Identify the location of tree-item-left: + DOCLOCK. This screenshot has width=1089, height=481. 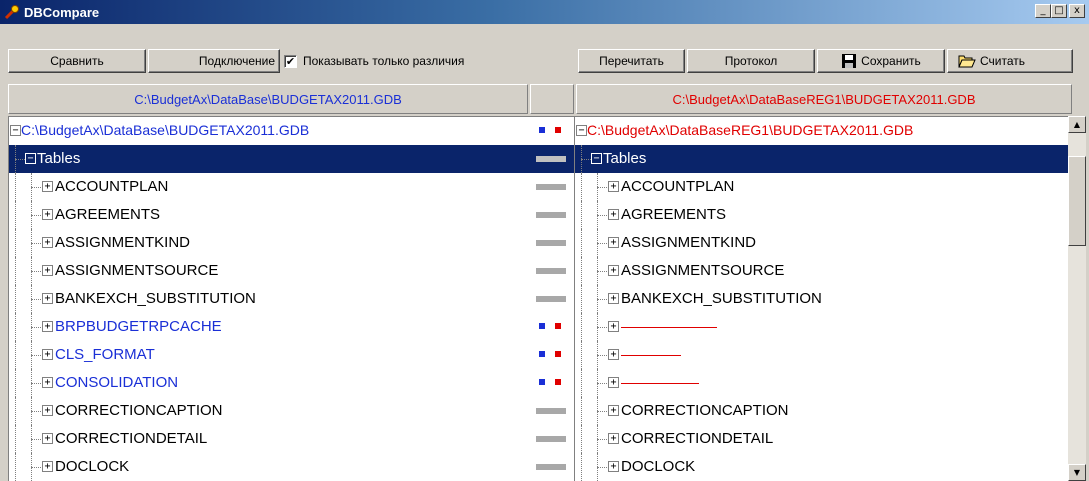
(269, 467).